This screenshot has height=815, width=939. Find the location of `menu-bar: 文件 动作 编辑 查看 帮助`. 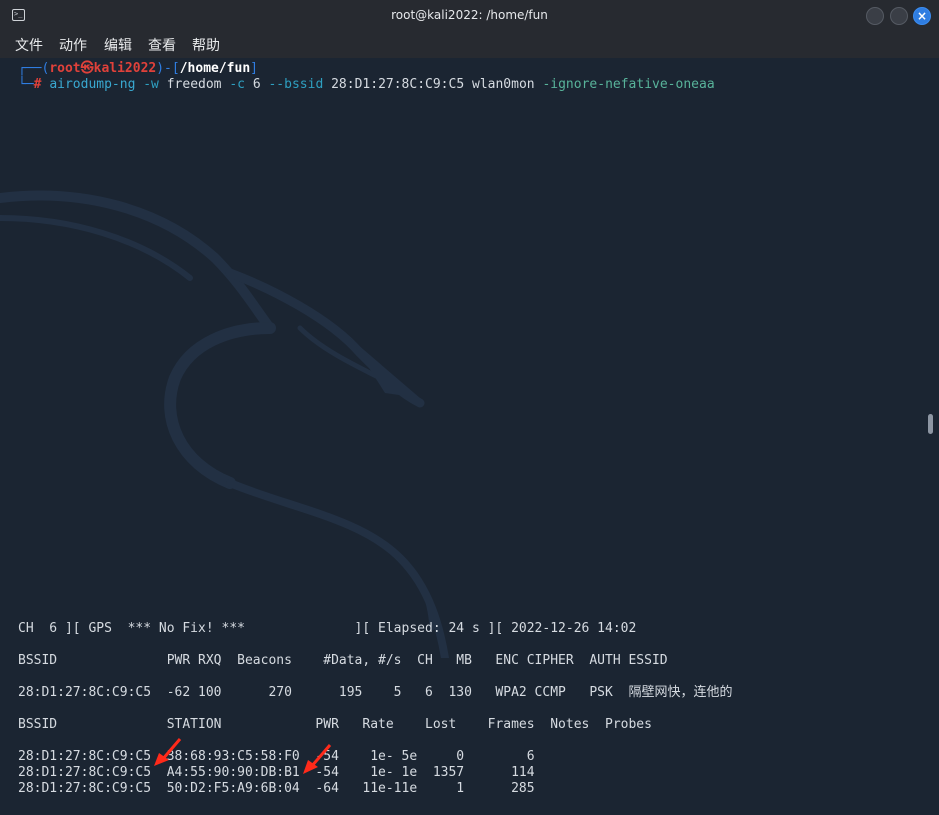

menu-bar: 文件 动作 编辑 查看 帮助 is located at coordinates (469, 45).